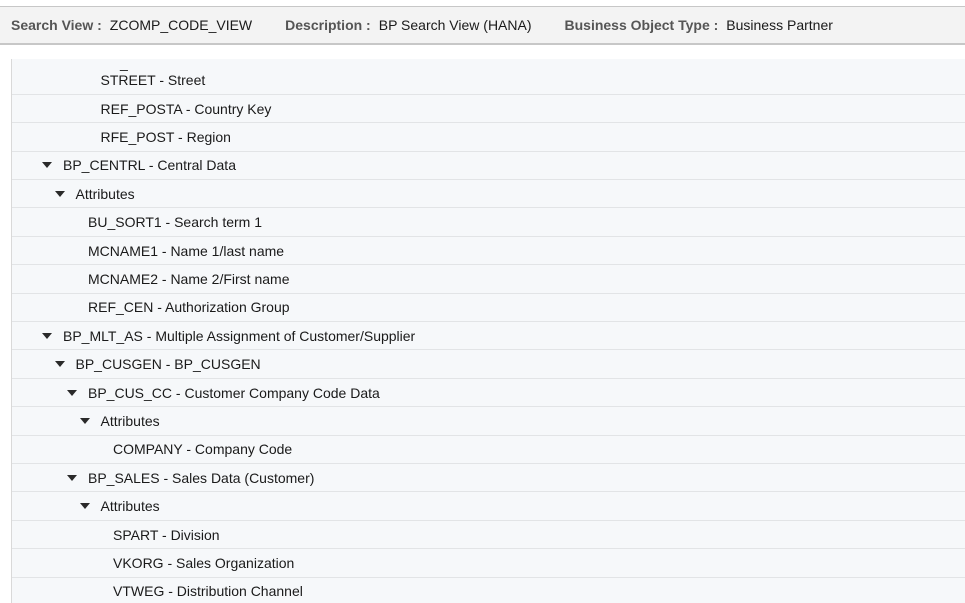  Describe the element at coordinates (488, 478) in the screenshot. I see `tree-node-expandable: BP_SALES - Sales Data (Customer)` at that location.